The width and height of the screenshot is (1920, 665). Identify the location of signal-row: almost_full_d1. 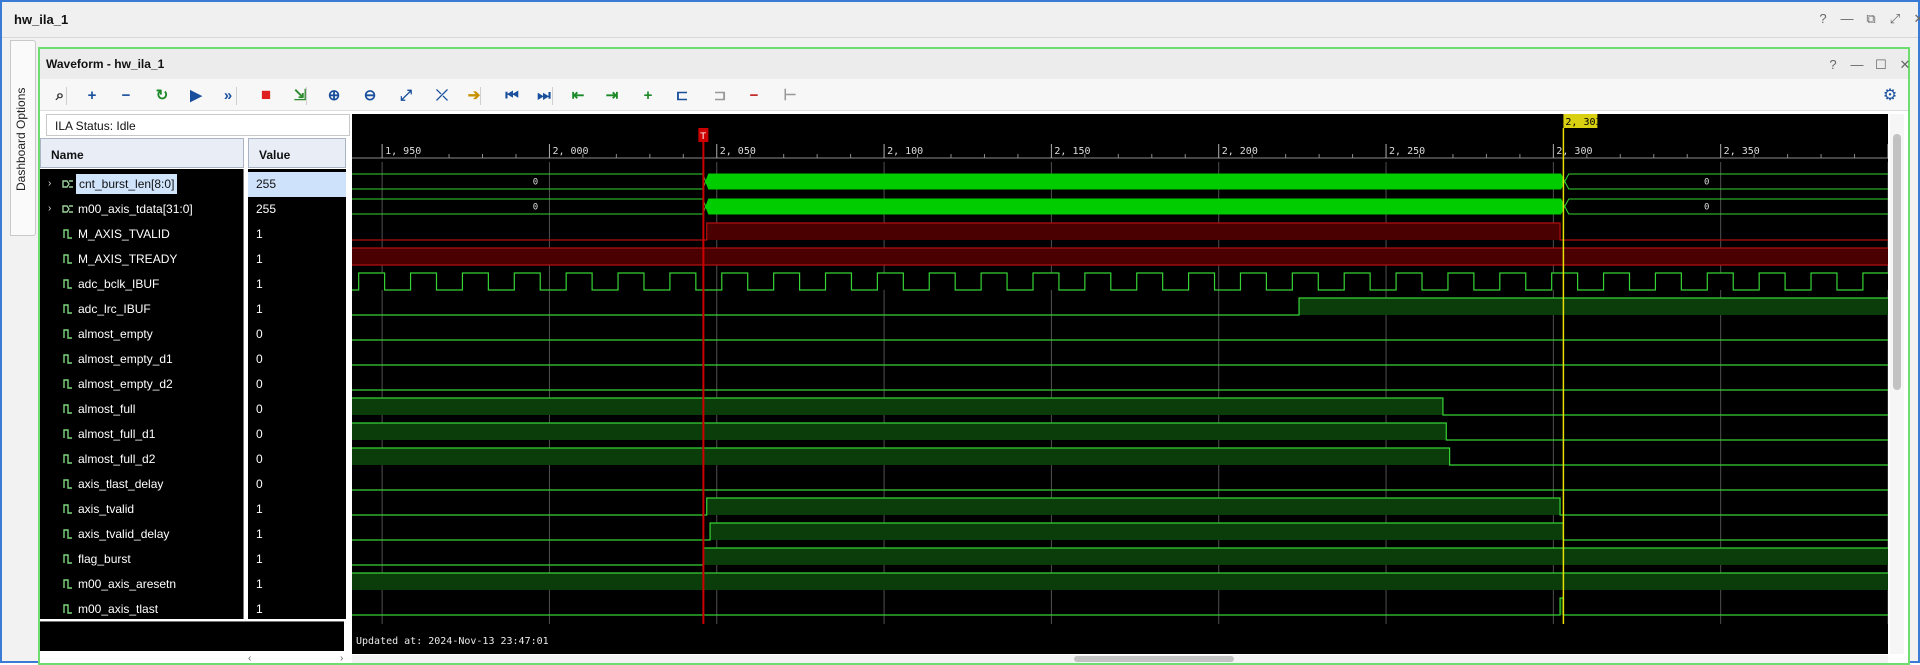
(141, 434).